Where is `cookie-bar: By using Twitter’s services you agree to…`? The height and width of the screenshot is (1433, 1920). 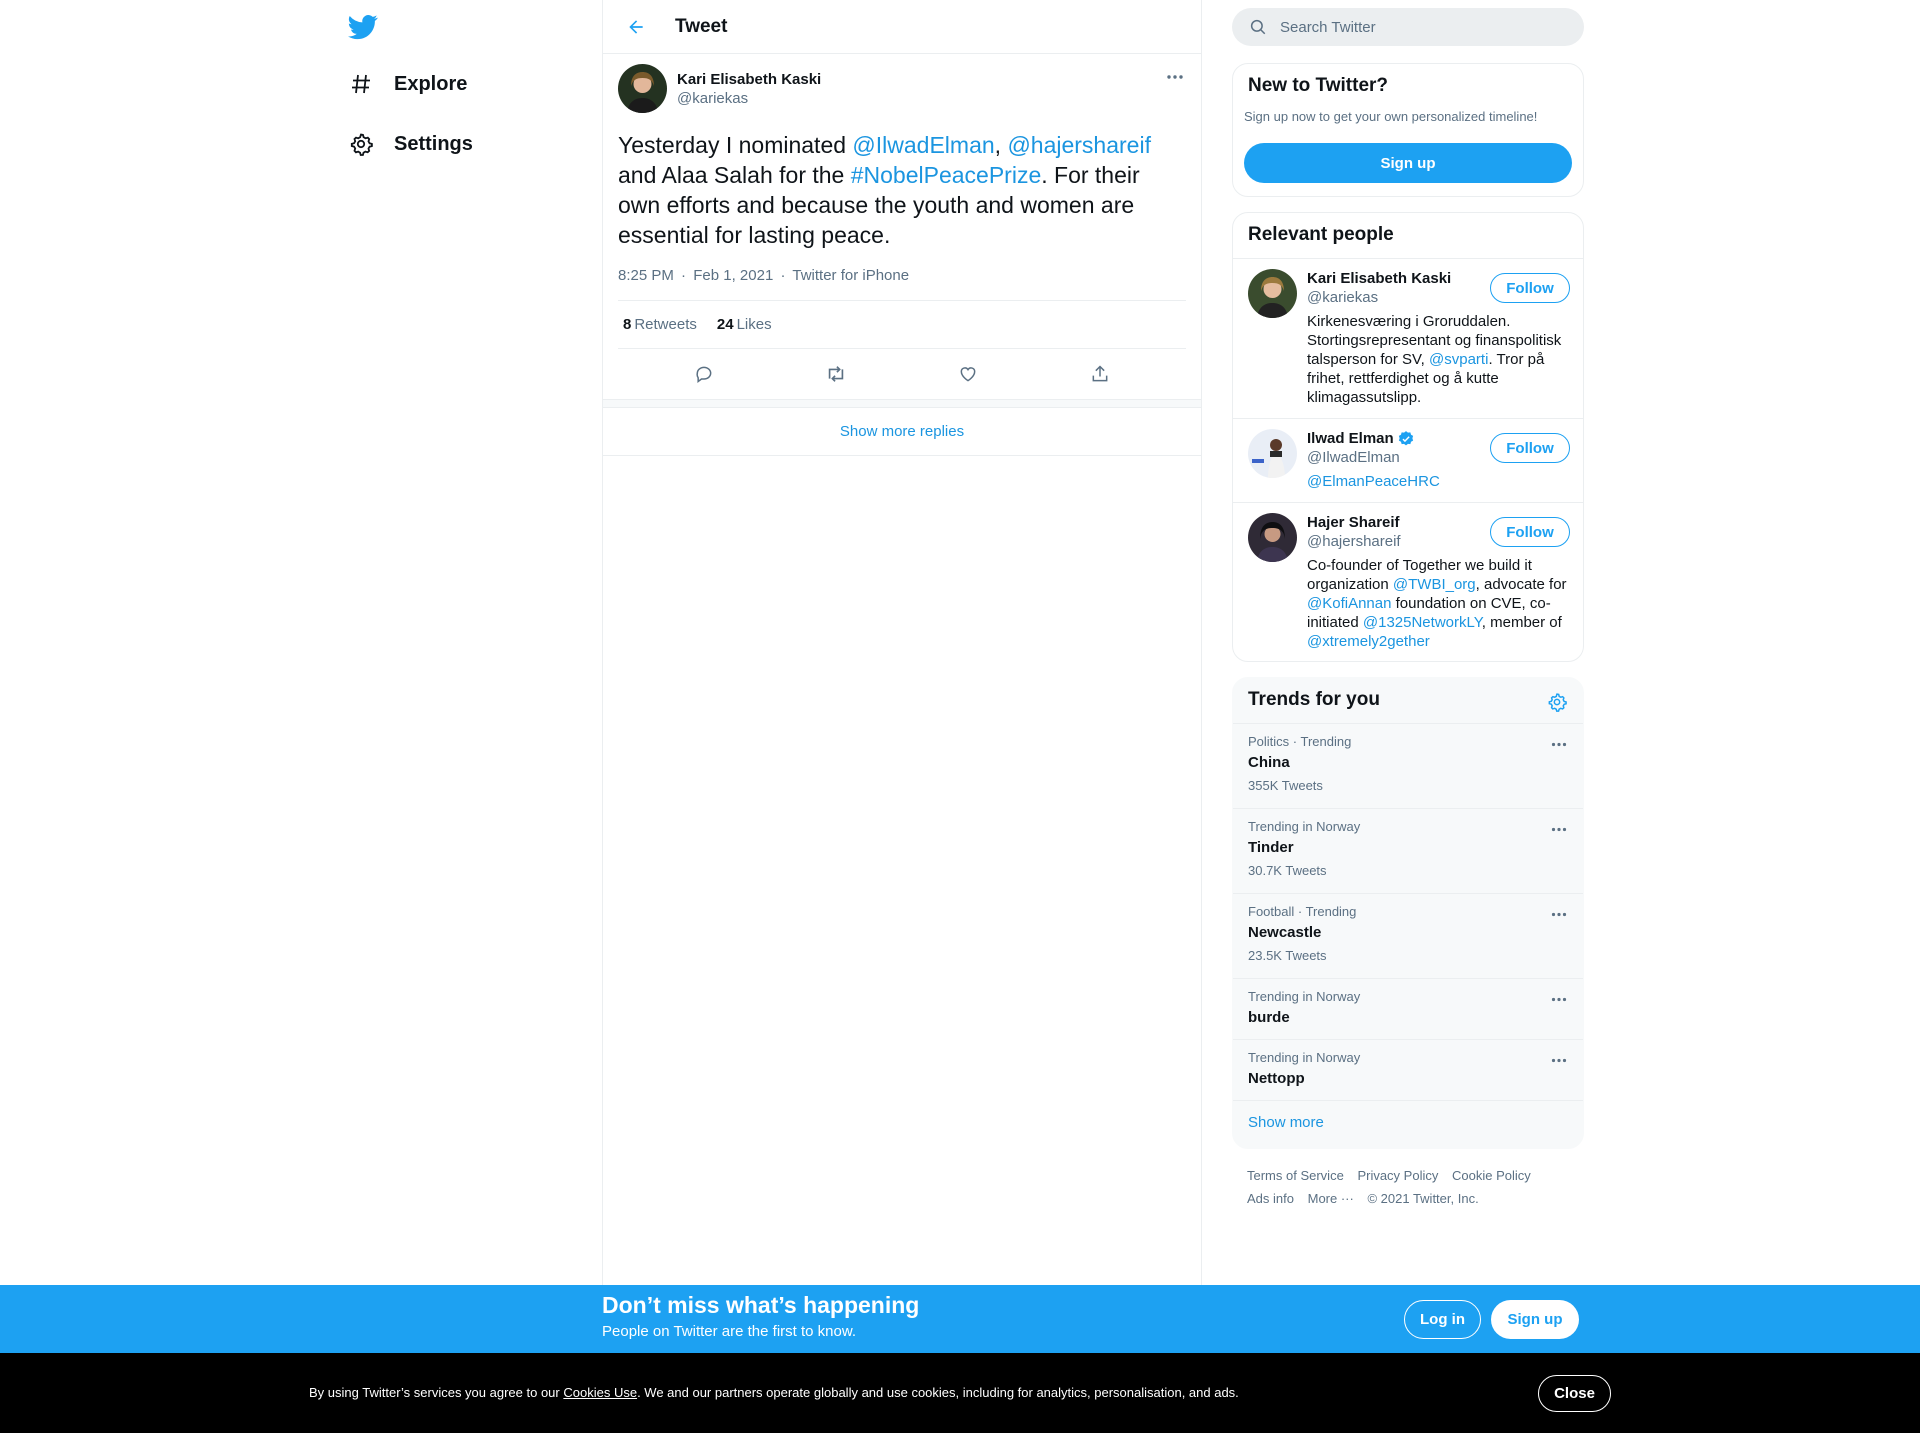 cookie-bar: By using Twitter’s services you agree to… is located at coordinates (960, 1393).